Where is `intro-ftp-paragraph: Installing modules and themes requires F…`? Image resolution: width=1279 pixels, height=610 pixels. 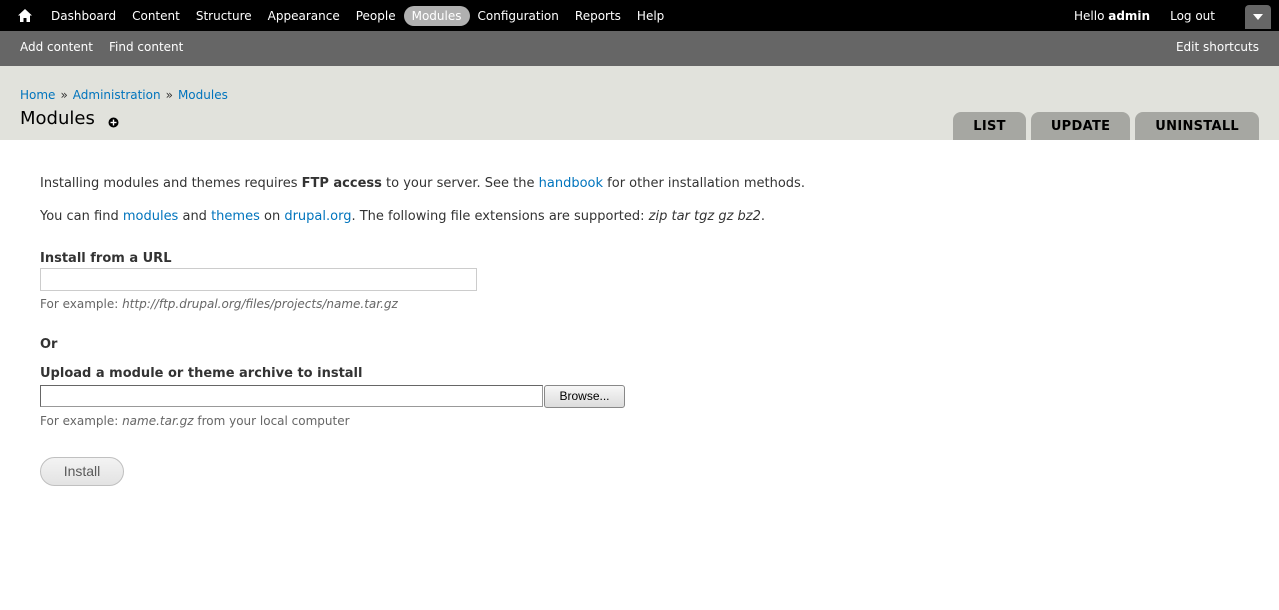 intro-ftp-paragraph: Installing modules and themes requires F… is located at coordinates (422, 183).